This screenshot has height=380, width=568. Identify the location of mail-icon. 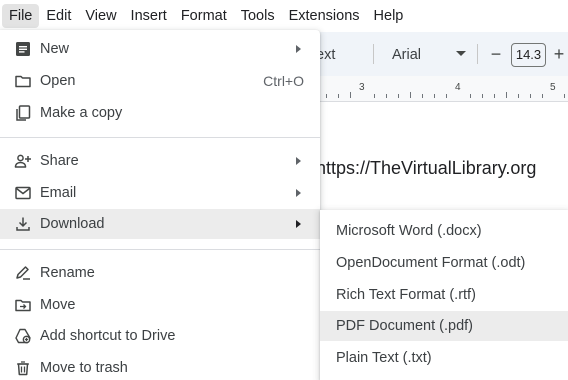
(23, 193).